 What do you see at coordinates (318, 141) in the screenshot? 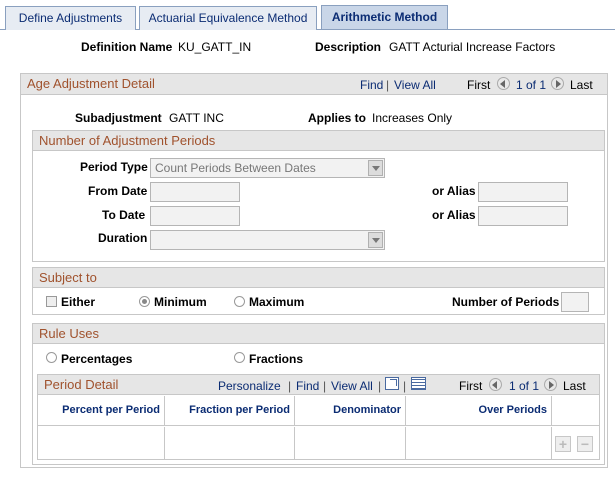
I see `adjustment-periods-header: Number of Adjustment Periods` at bounding box center [318, 141].